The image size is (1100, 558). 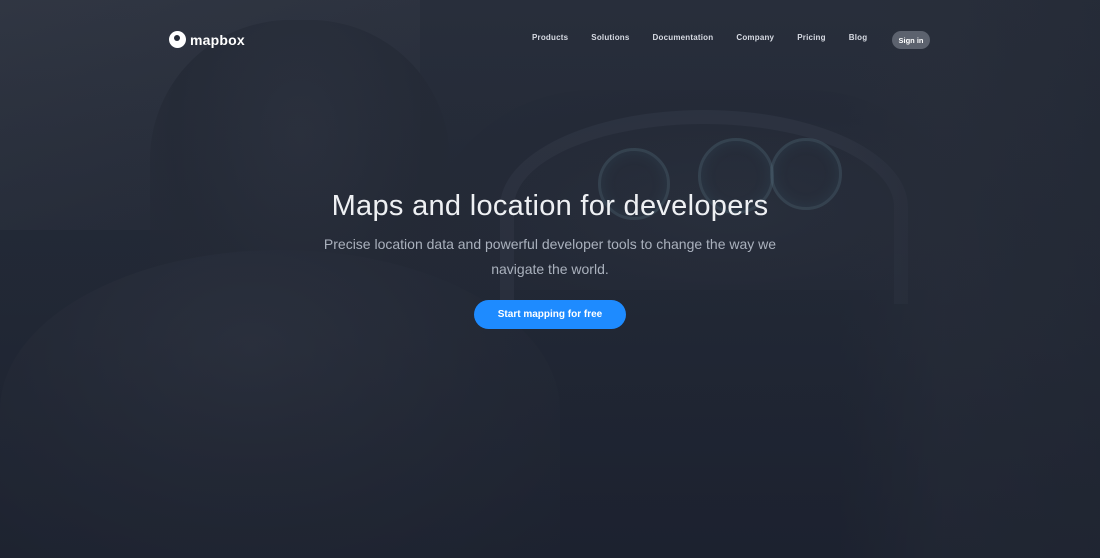 I want to click on nav-link-company: Company, so click(x=755, y=37).